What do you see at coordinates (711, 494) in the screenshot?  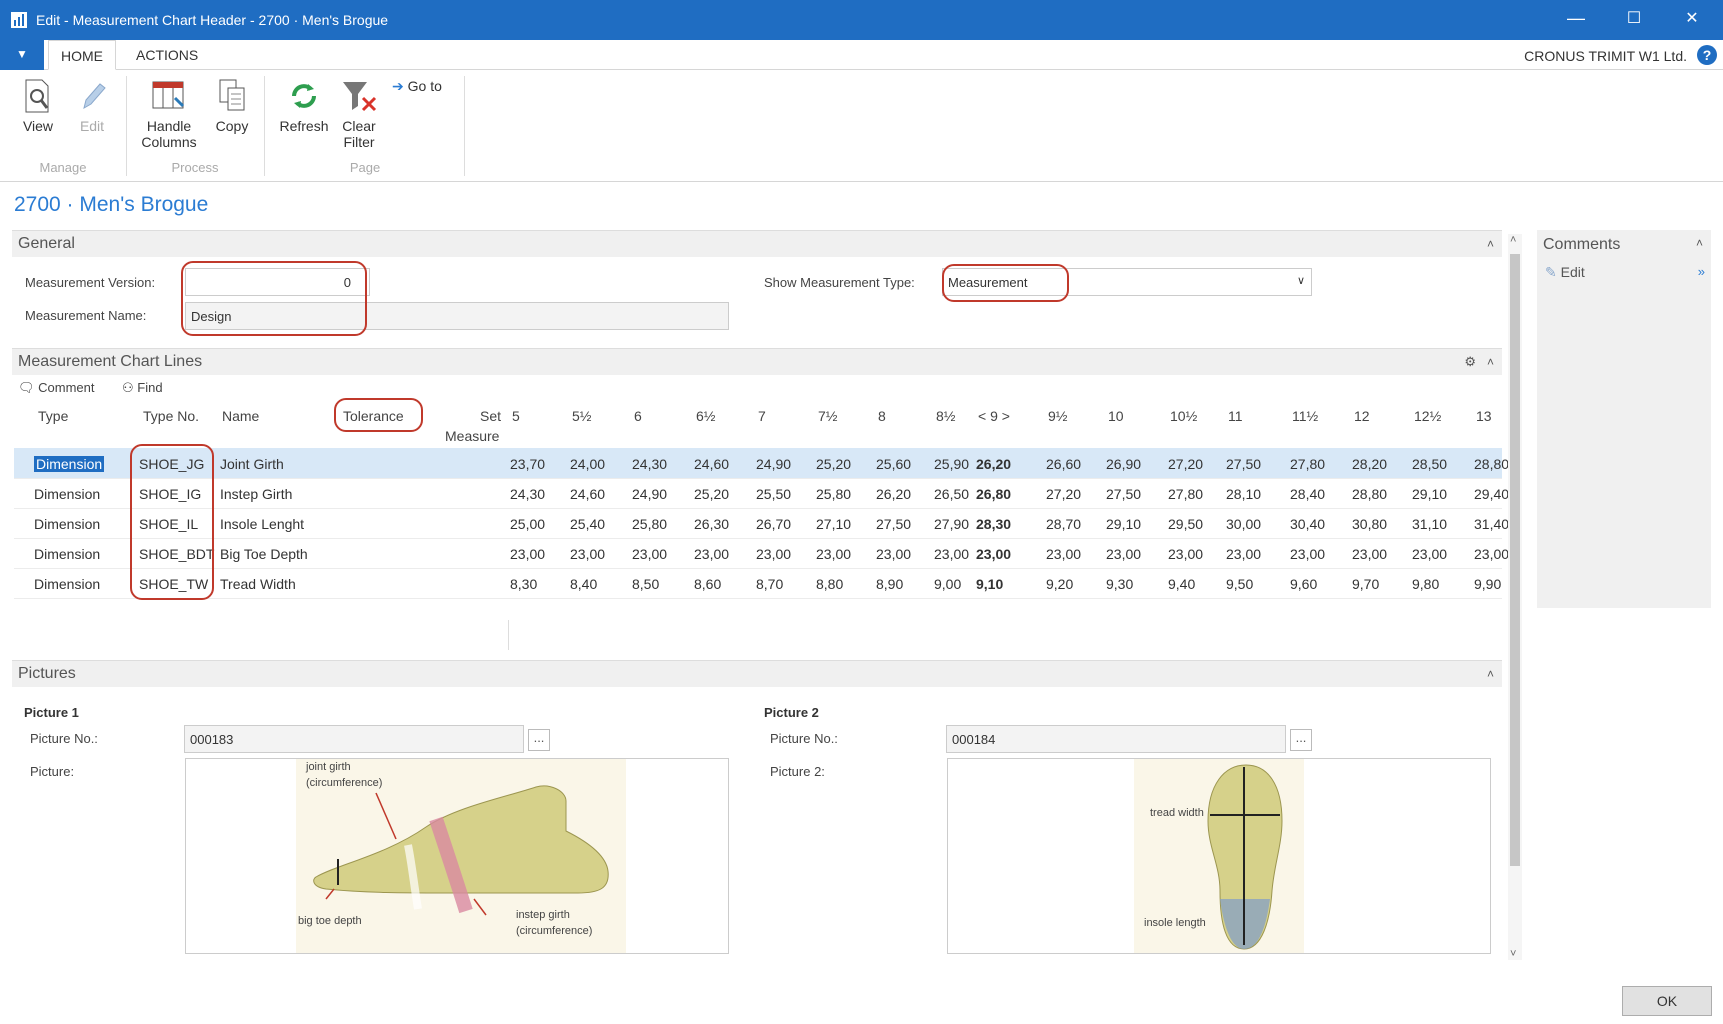 I see `cell-measure: 25,20` at bounding box center [711, 494].